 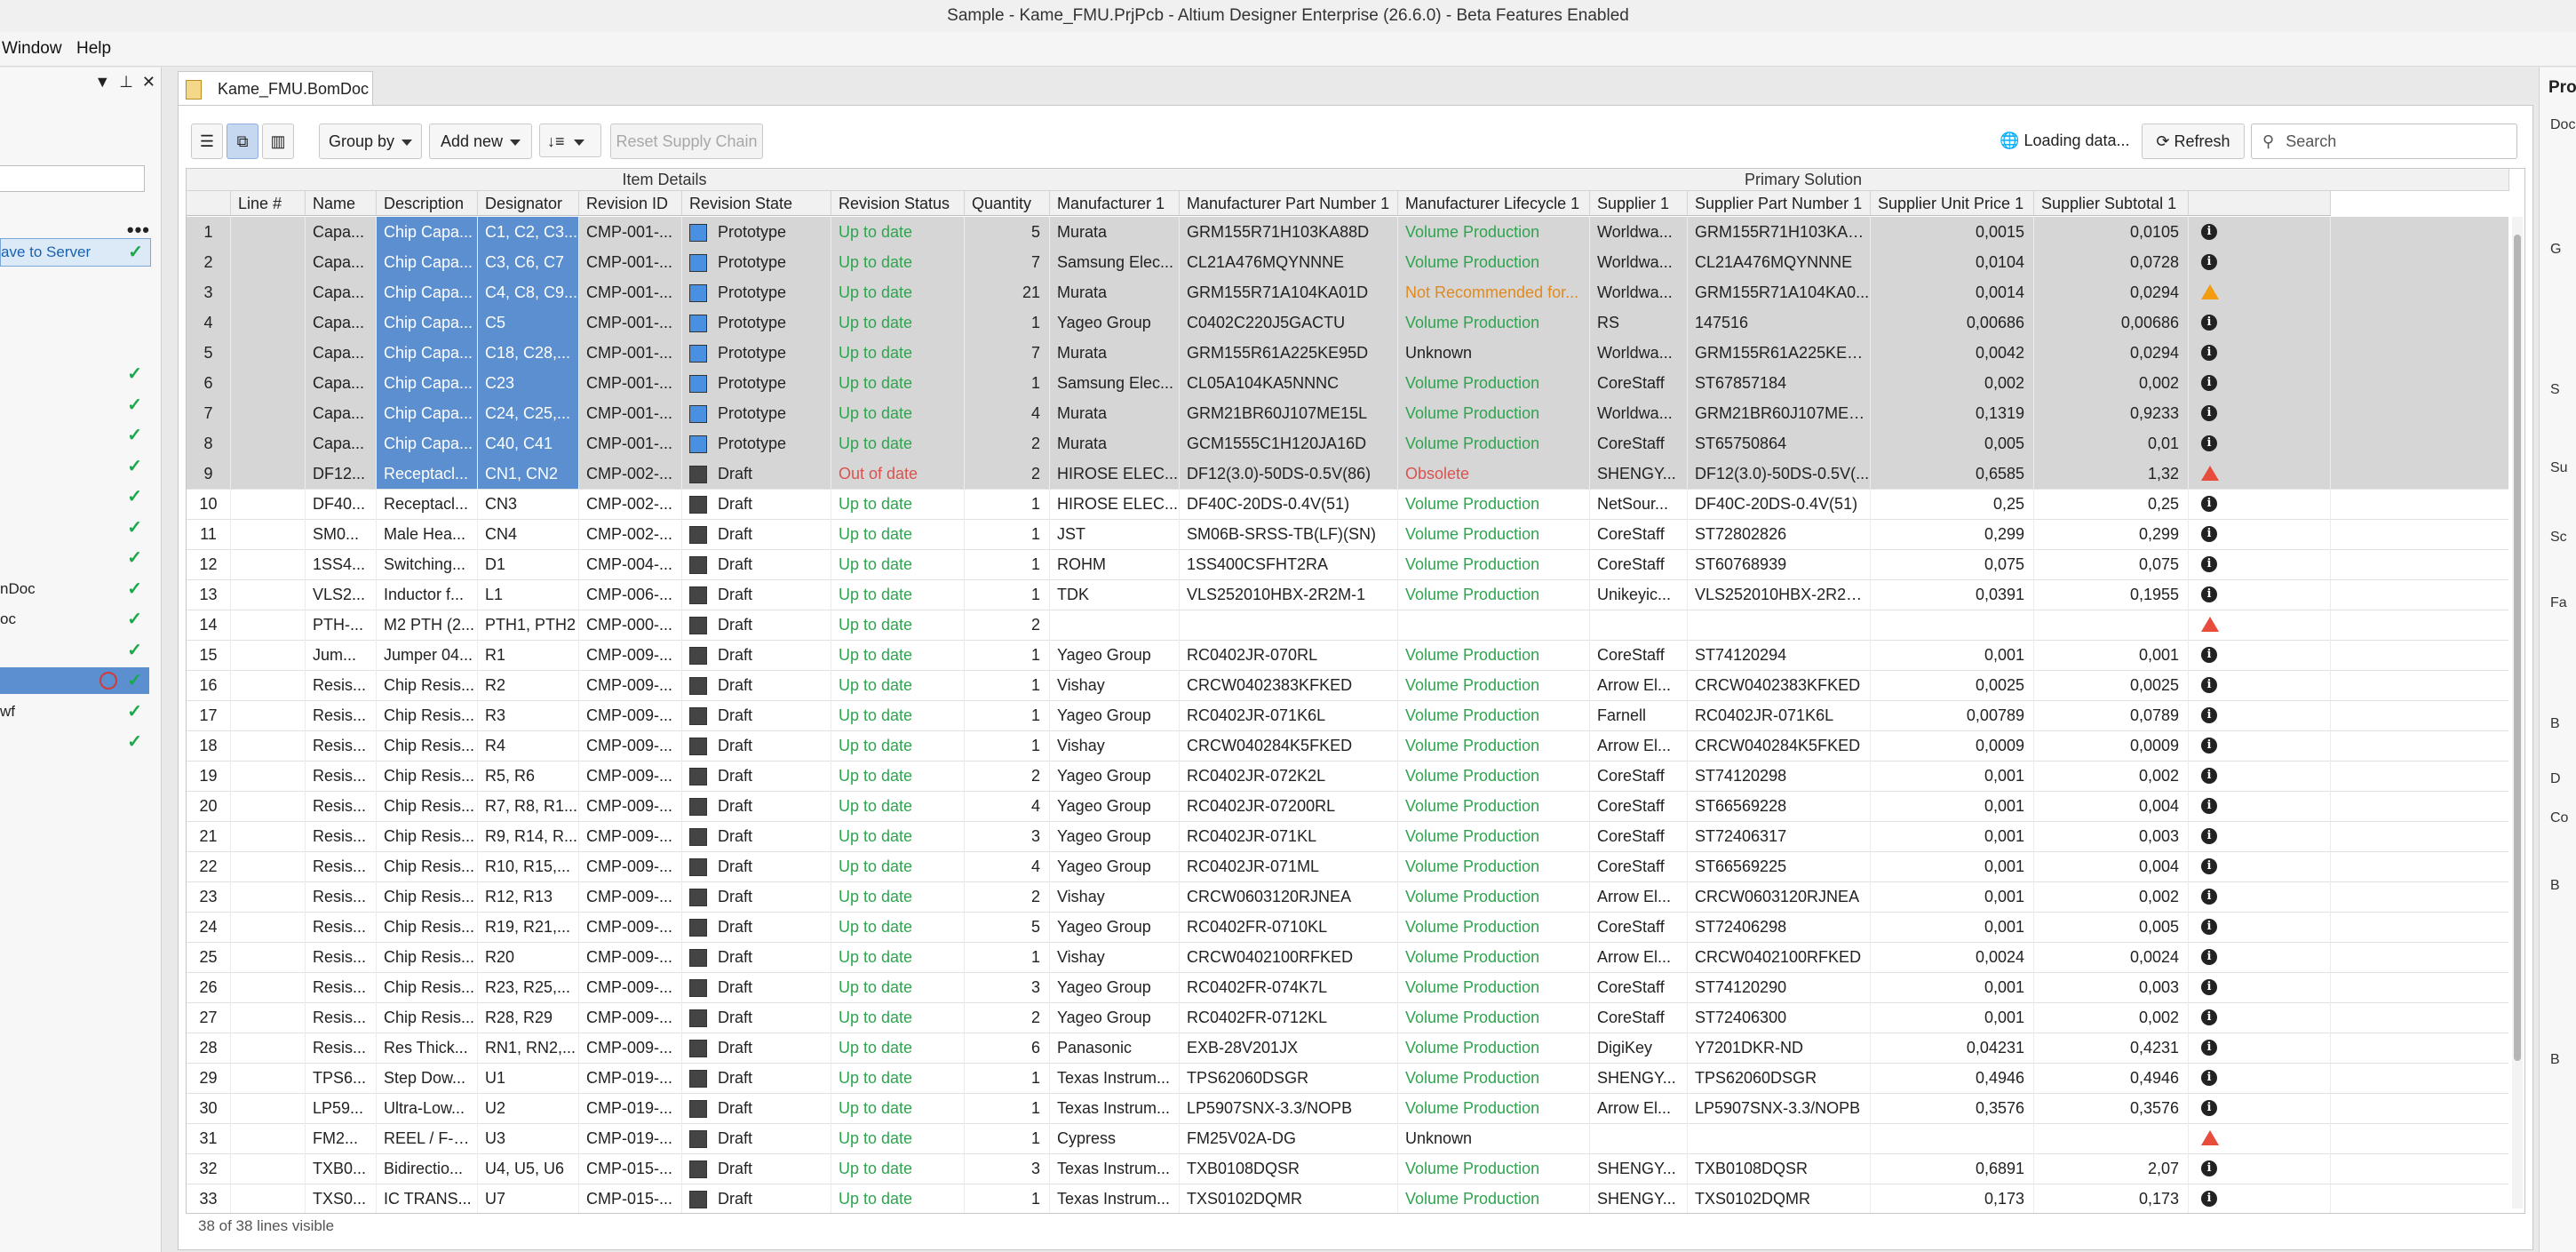 I want to click on cell-spn: ST60768939, so click(x=1779, y=564).